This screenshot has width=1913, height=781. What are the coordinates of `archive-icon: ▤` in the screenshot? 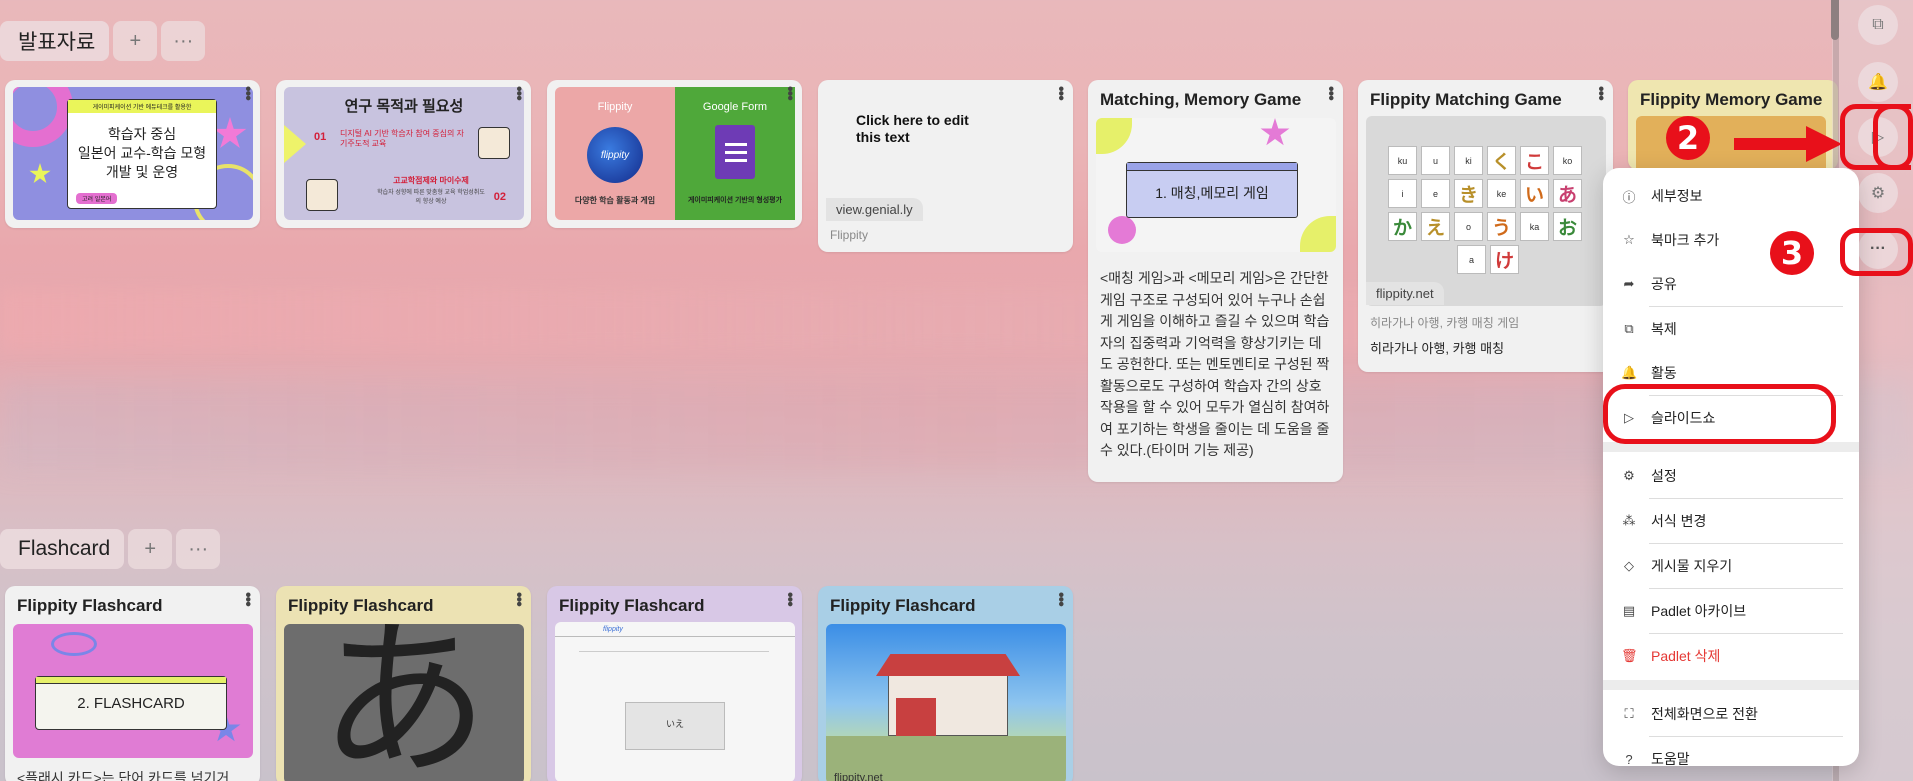 It's located at (1629, 610).